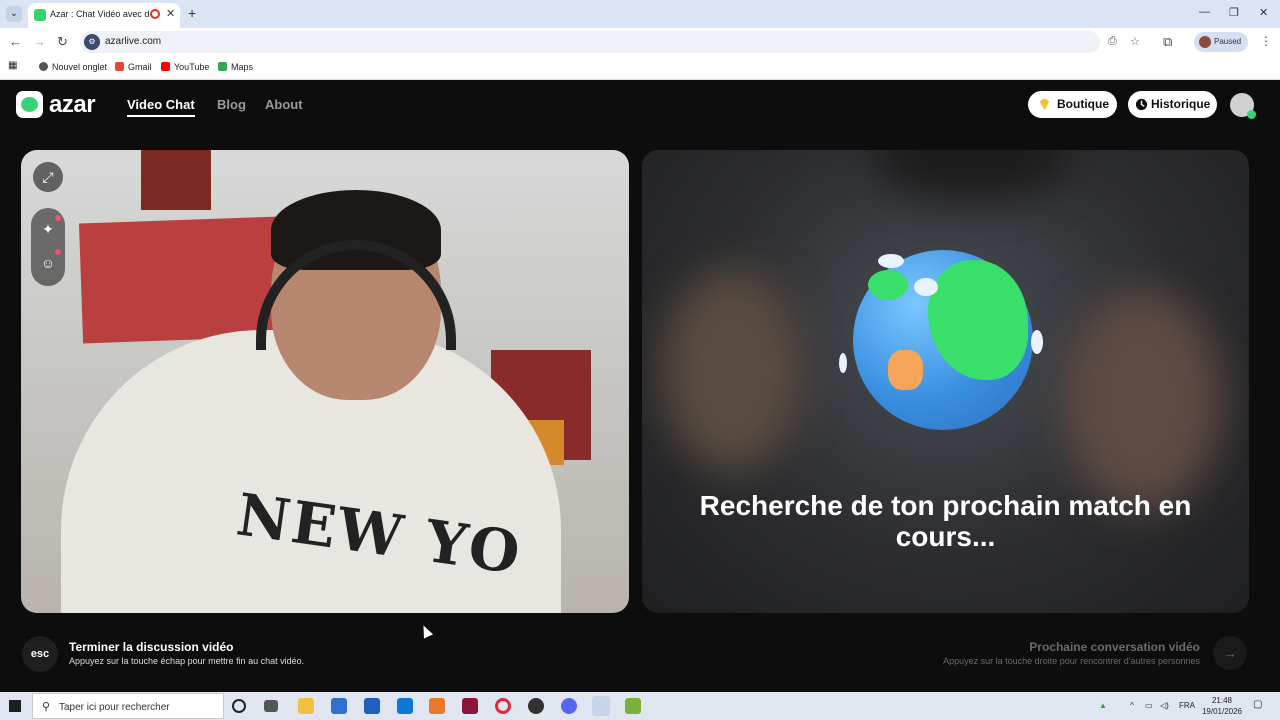 The image size is (1280, 720). Describe the element at coordinates (128, 706) in the screenshot. I see `taskbar-search: ⚲ Taper ici pour rechercher` at that location.